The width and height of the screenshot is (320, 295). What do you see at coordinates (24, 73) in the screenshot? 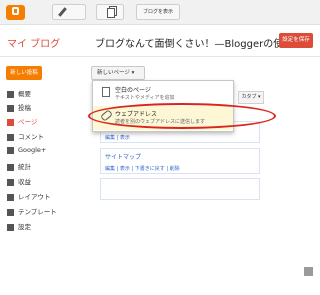
I see `new-post-button: 新しい投稿` at bounding box center [24, 73].